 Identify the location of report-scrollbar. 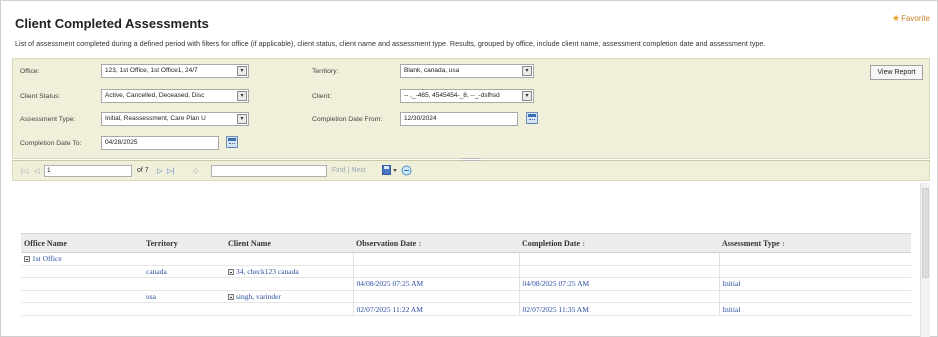
(925, 260).